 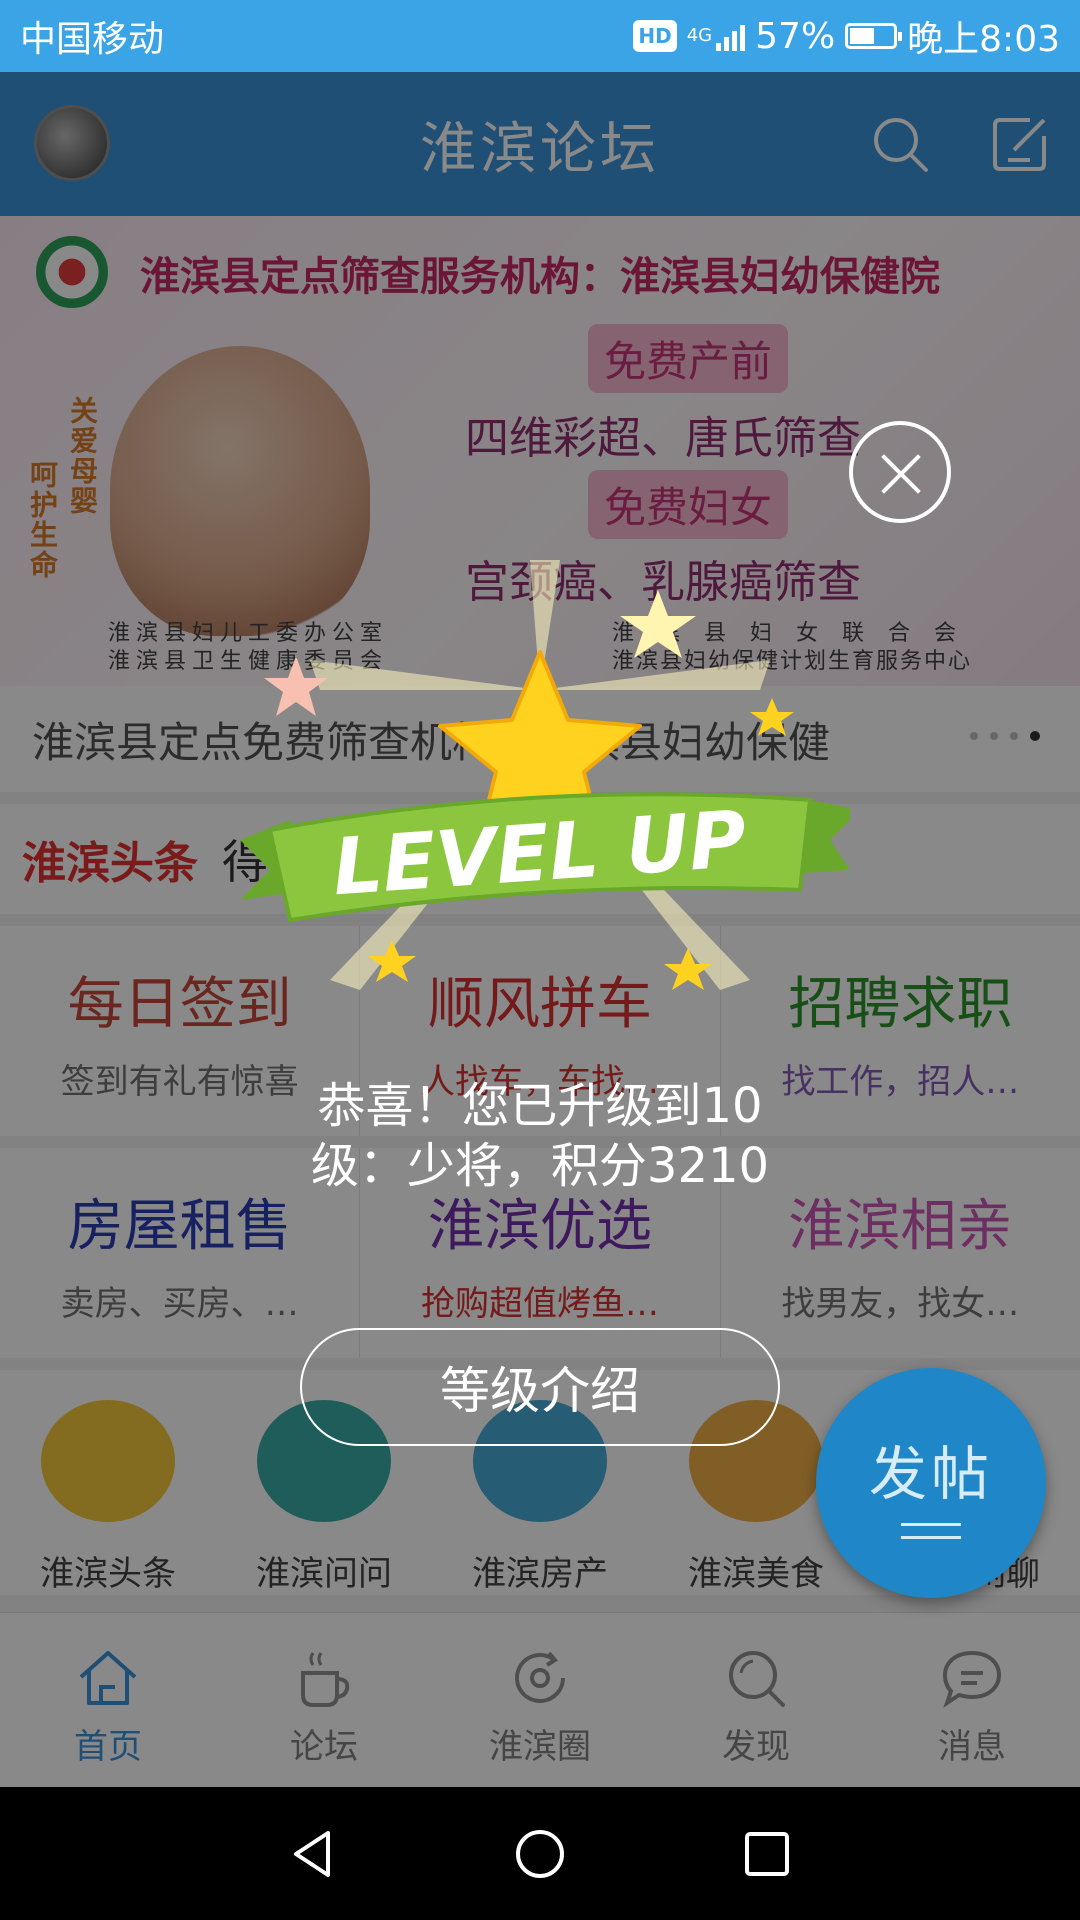 What do you see at coordinates (545, 775) in the screenshot?
I see `level-up-badge: LEVEL UP` at bounding box center [545, 775].